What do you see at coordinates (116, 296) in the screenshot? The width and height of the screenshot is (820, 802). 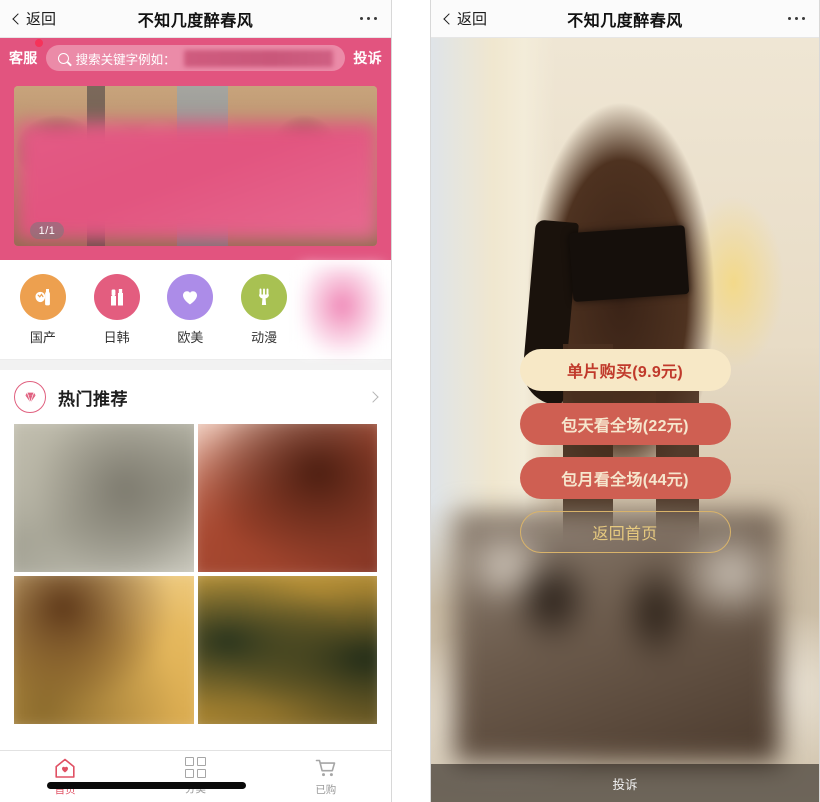 I see `lipstick-icon` at bounding box center [116, 296].